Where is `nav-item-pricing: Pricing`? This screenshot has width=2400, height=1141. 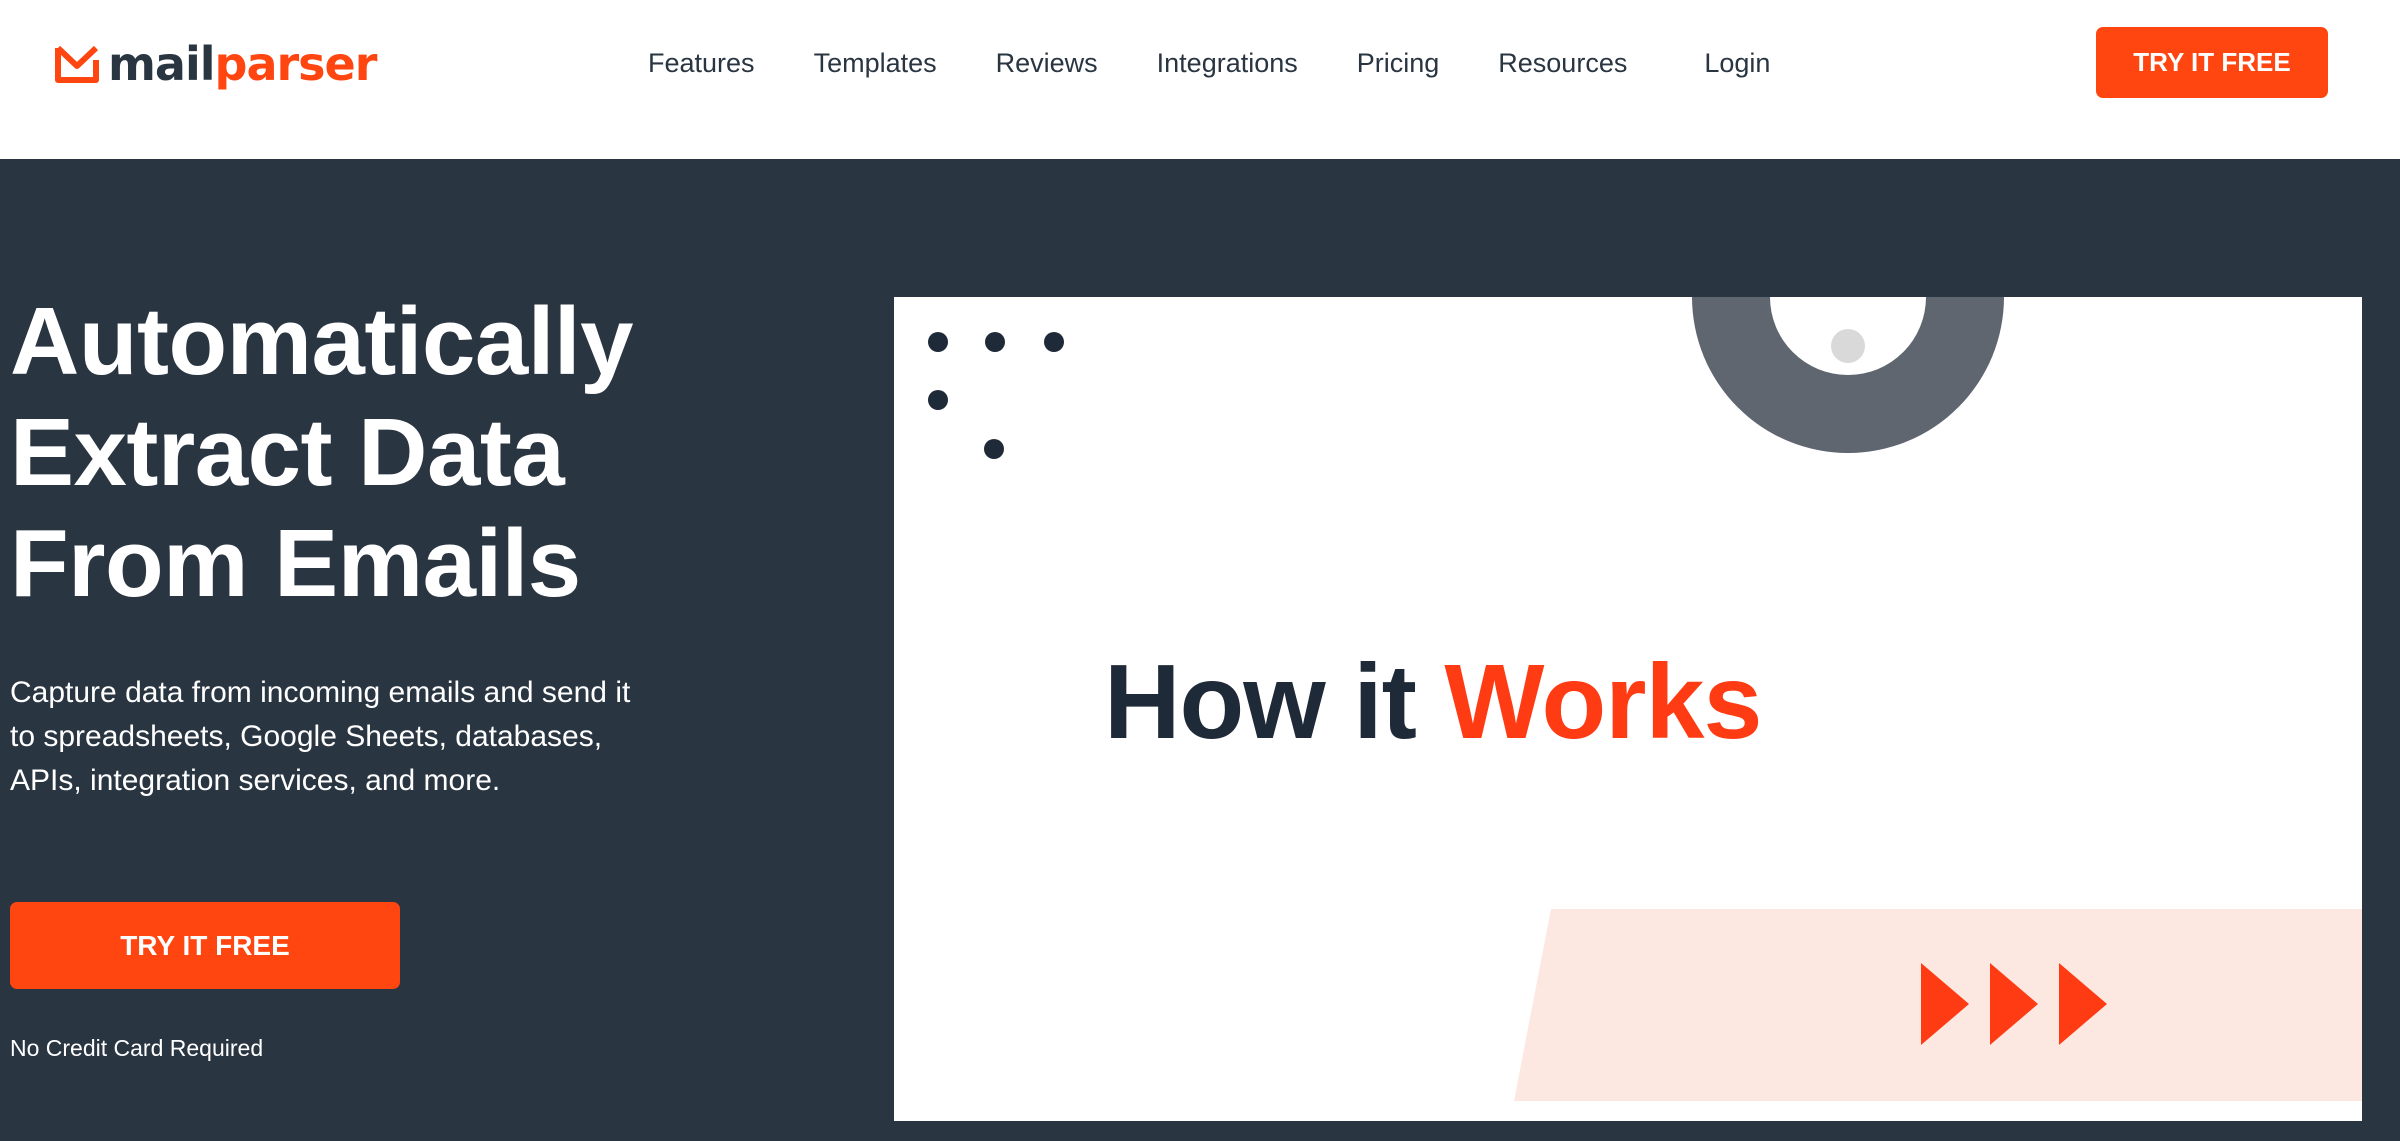 nav-item-pricing: Pricing is located at coordinates (1398, 63).